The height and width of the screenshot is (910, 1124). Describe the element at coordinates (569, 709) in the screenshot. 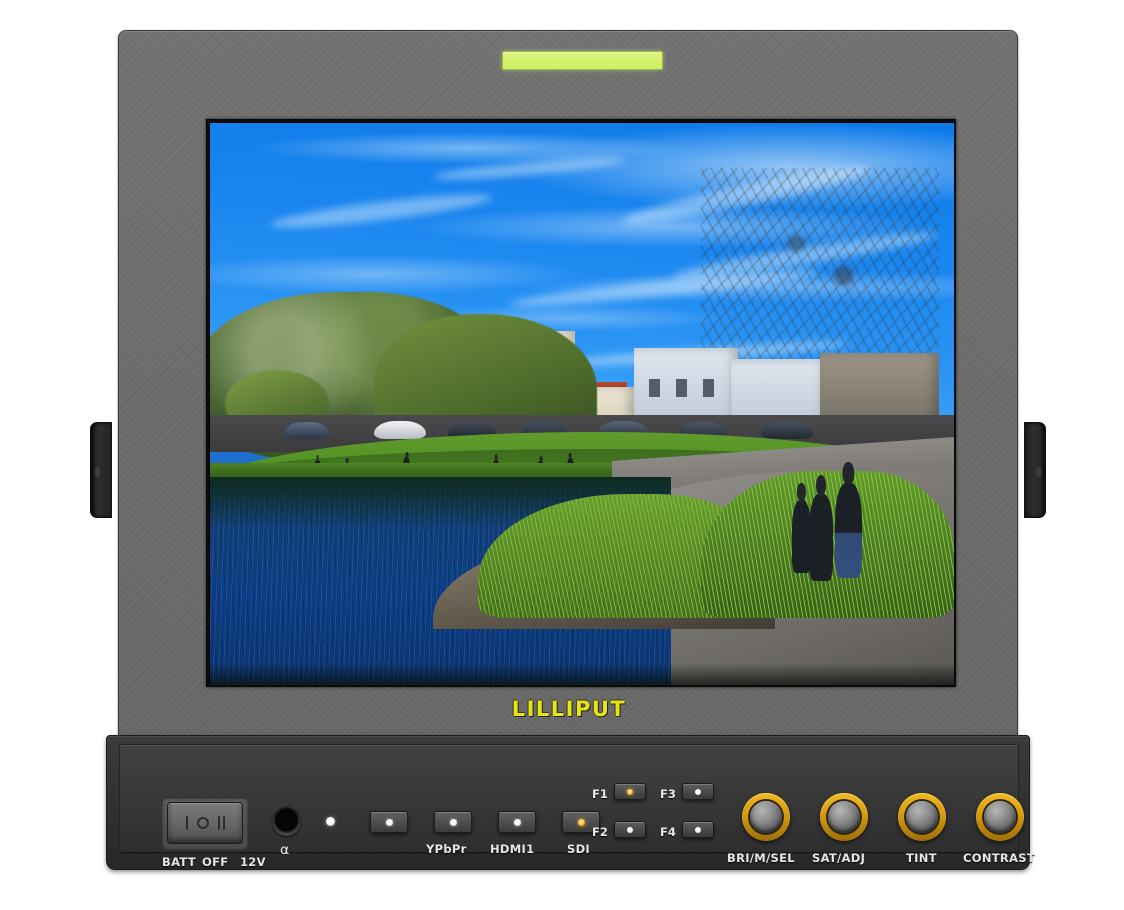

I see `brand-logo: LILLIPUT` at that location.